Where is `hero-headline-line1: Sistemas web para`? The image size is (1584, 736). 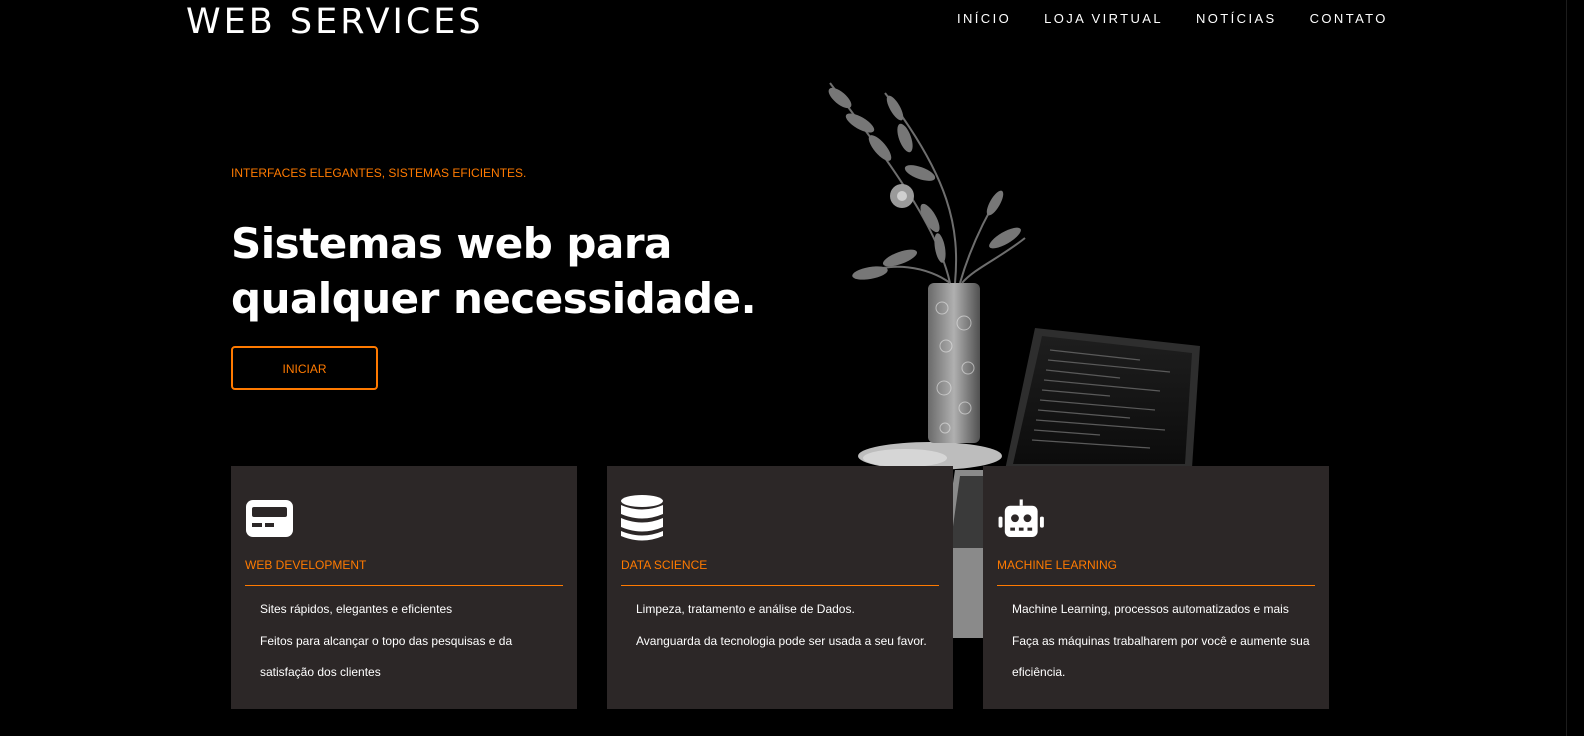
hero-headline-line1: Sistemas web para is located at coordinates (451, 243).